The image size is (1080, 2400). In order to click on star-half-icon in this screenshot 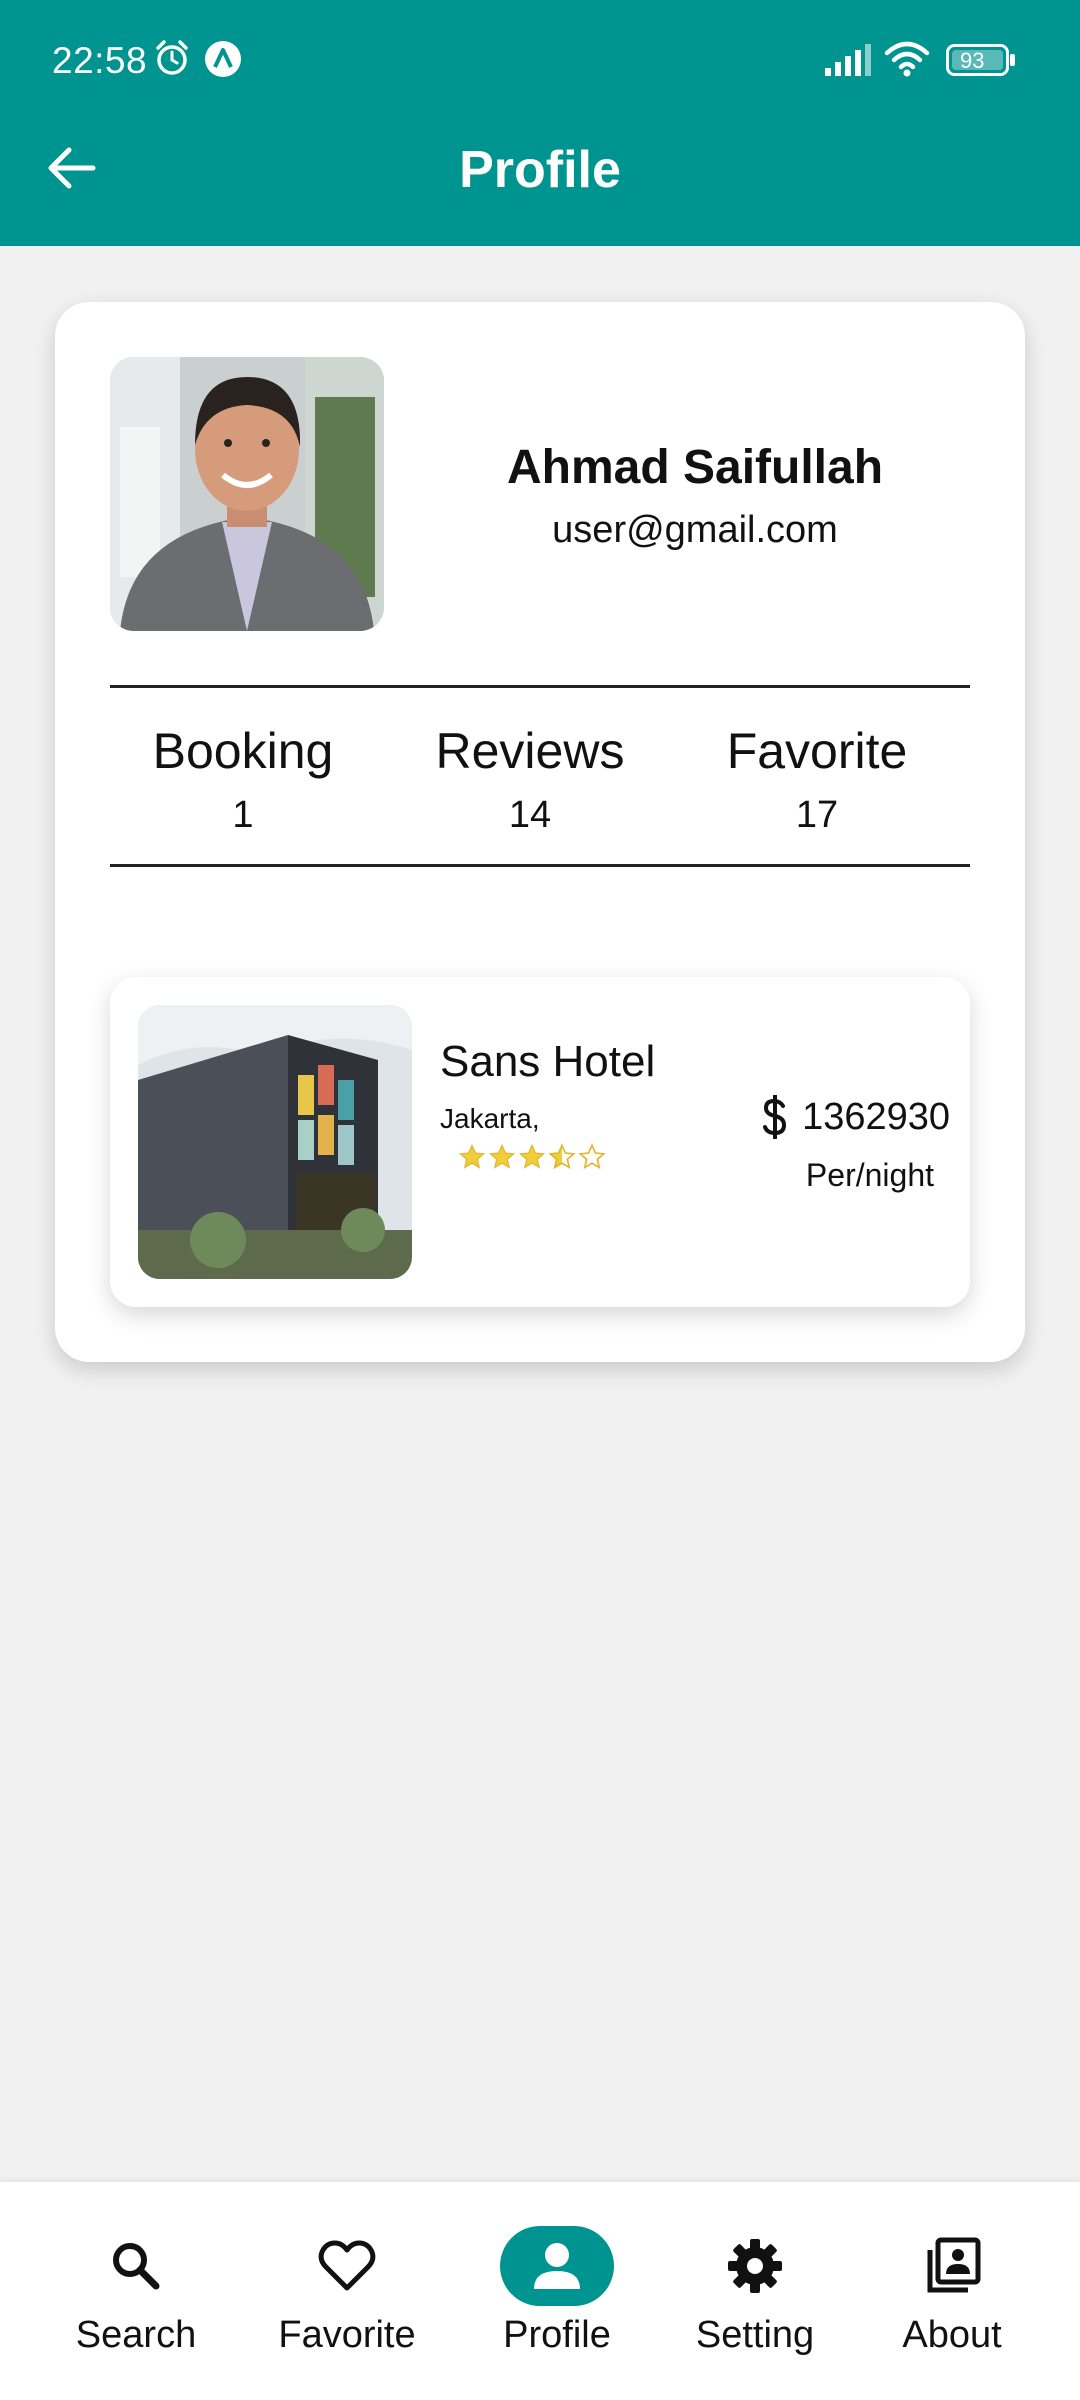, I will do `click(562, 1156)`.